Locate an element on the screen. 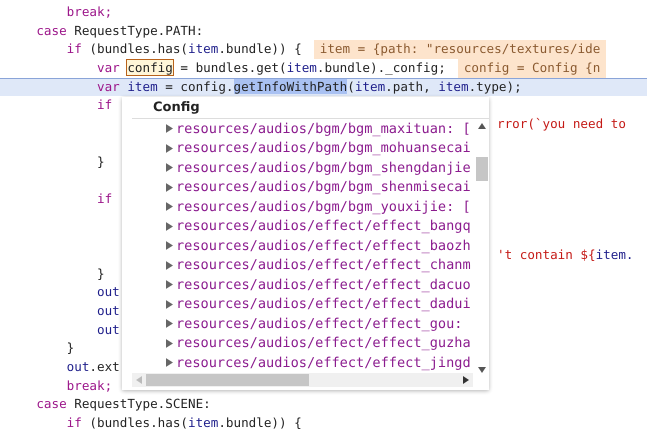  code-line: out.ext is located at coordinates (93, 367).